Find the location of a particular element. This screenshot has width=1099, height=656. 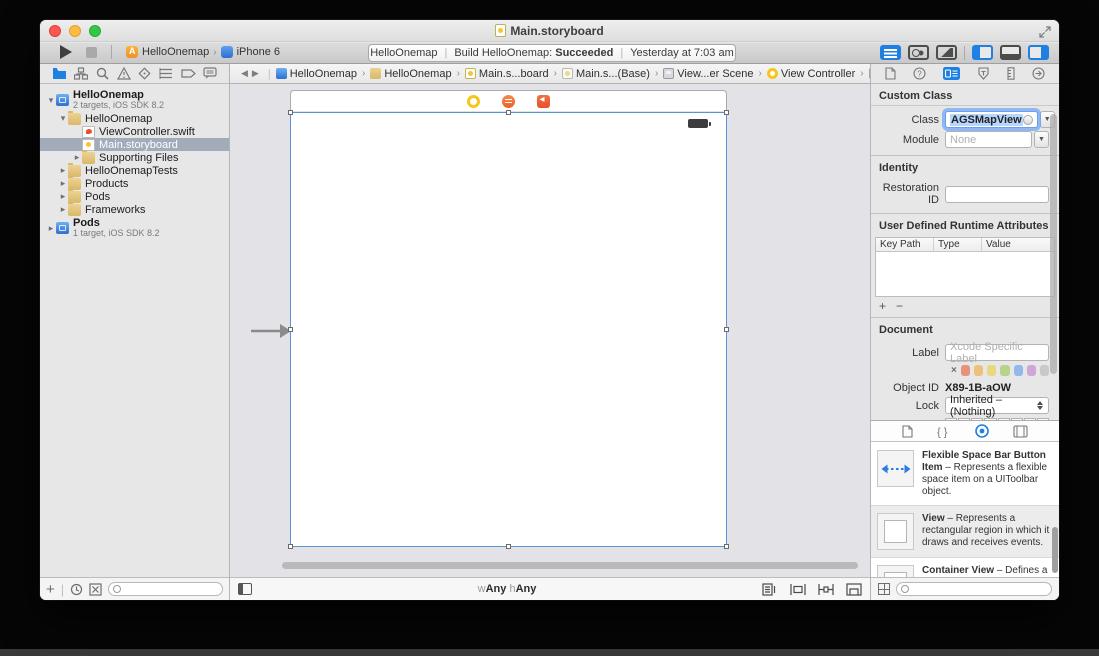

quick-help-inspector-tab: ? is located at coordinates (919, 73).